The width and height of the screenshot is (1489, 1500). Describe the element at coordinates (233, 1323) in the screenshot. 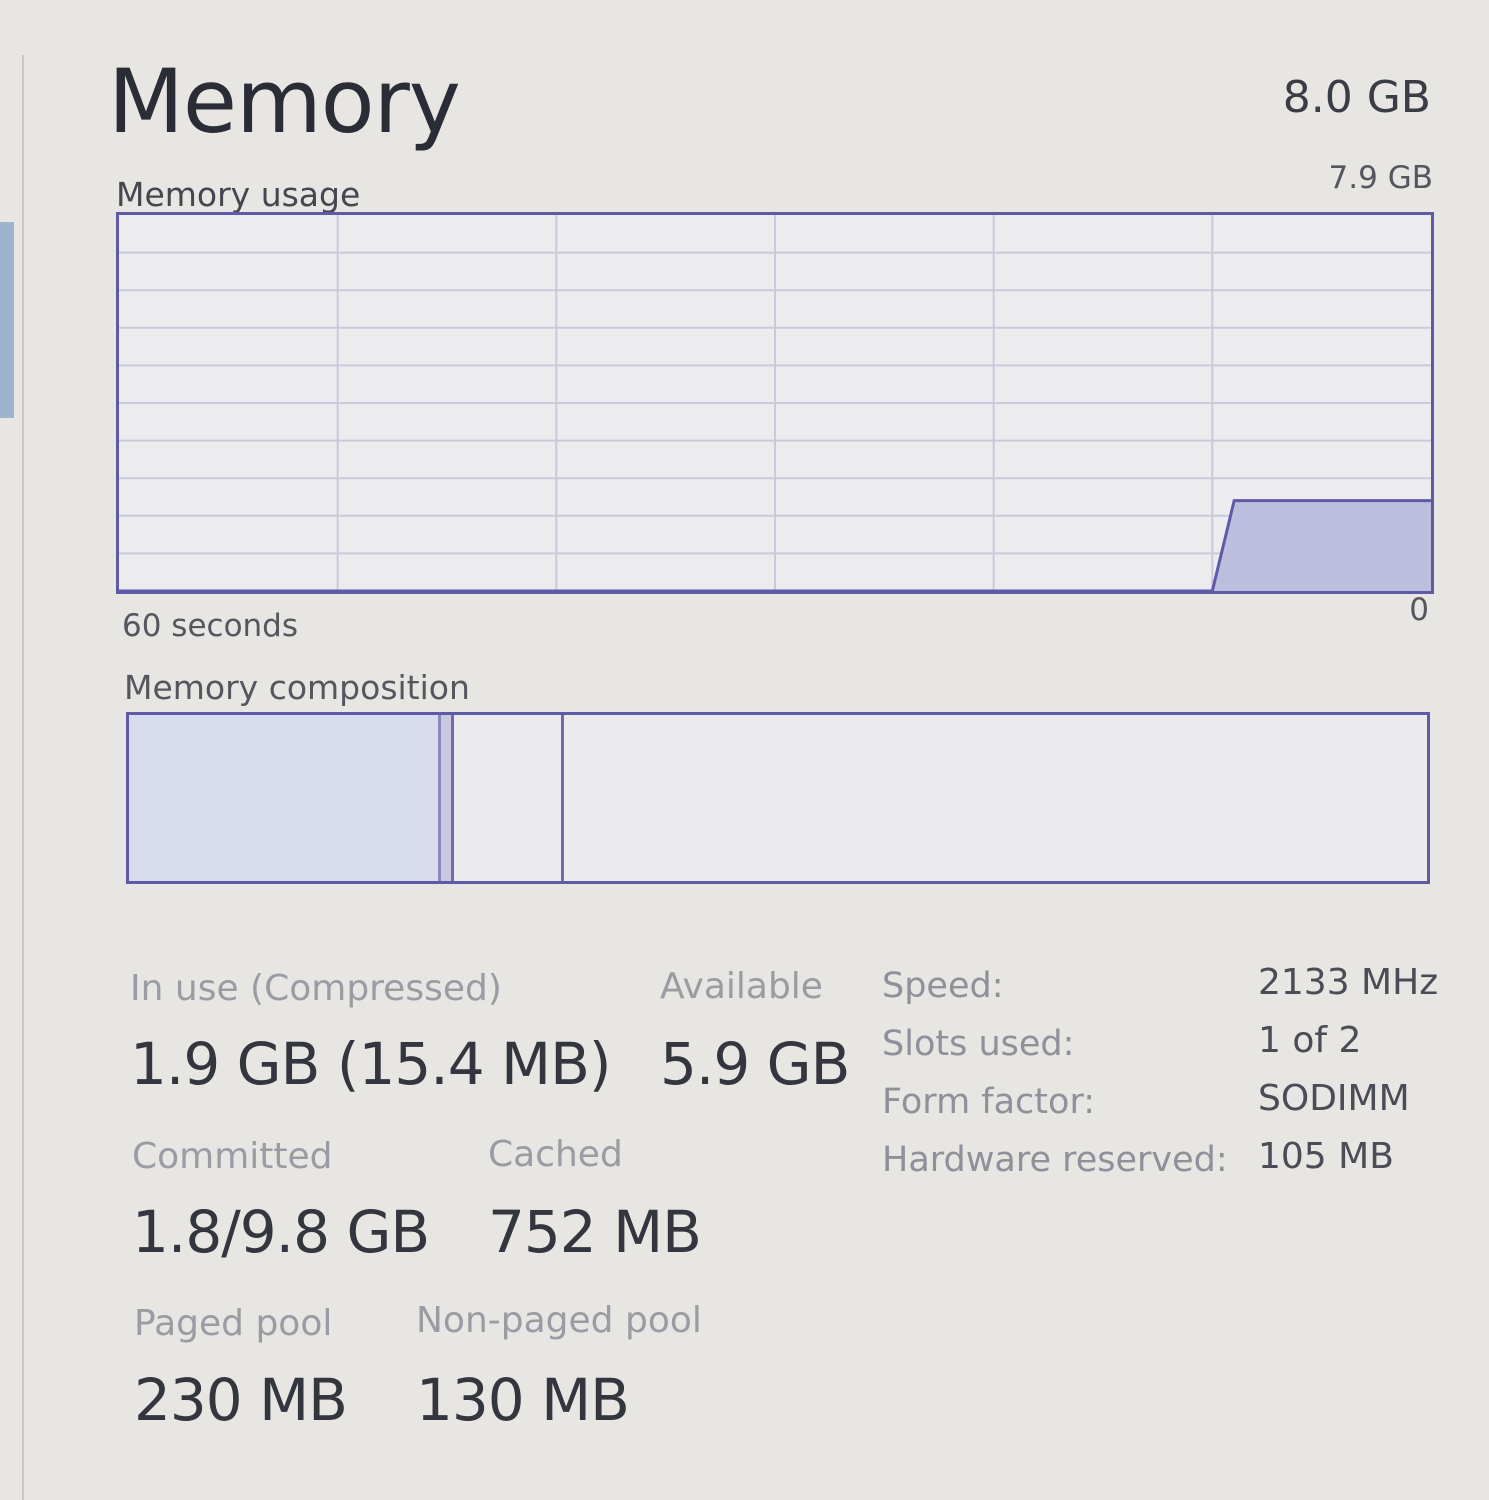

I see `paged-pool-label: Paged pool` at that location.